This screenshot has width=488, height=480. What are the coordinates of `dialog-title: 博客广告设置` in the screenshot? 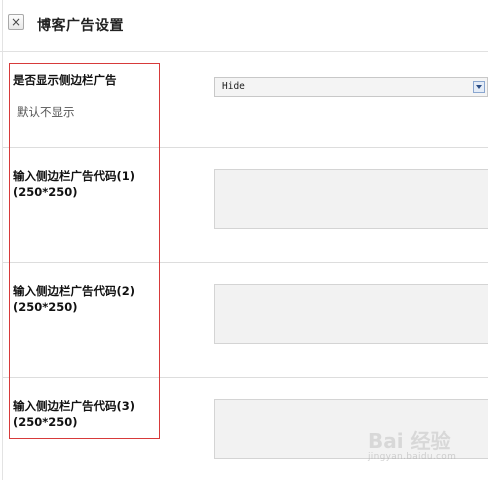 It's located at (80, 26).